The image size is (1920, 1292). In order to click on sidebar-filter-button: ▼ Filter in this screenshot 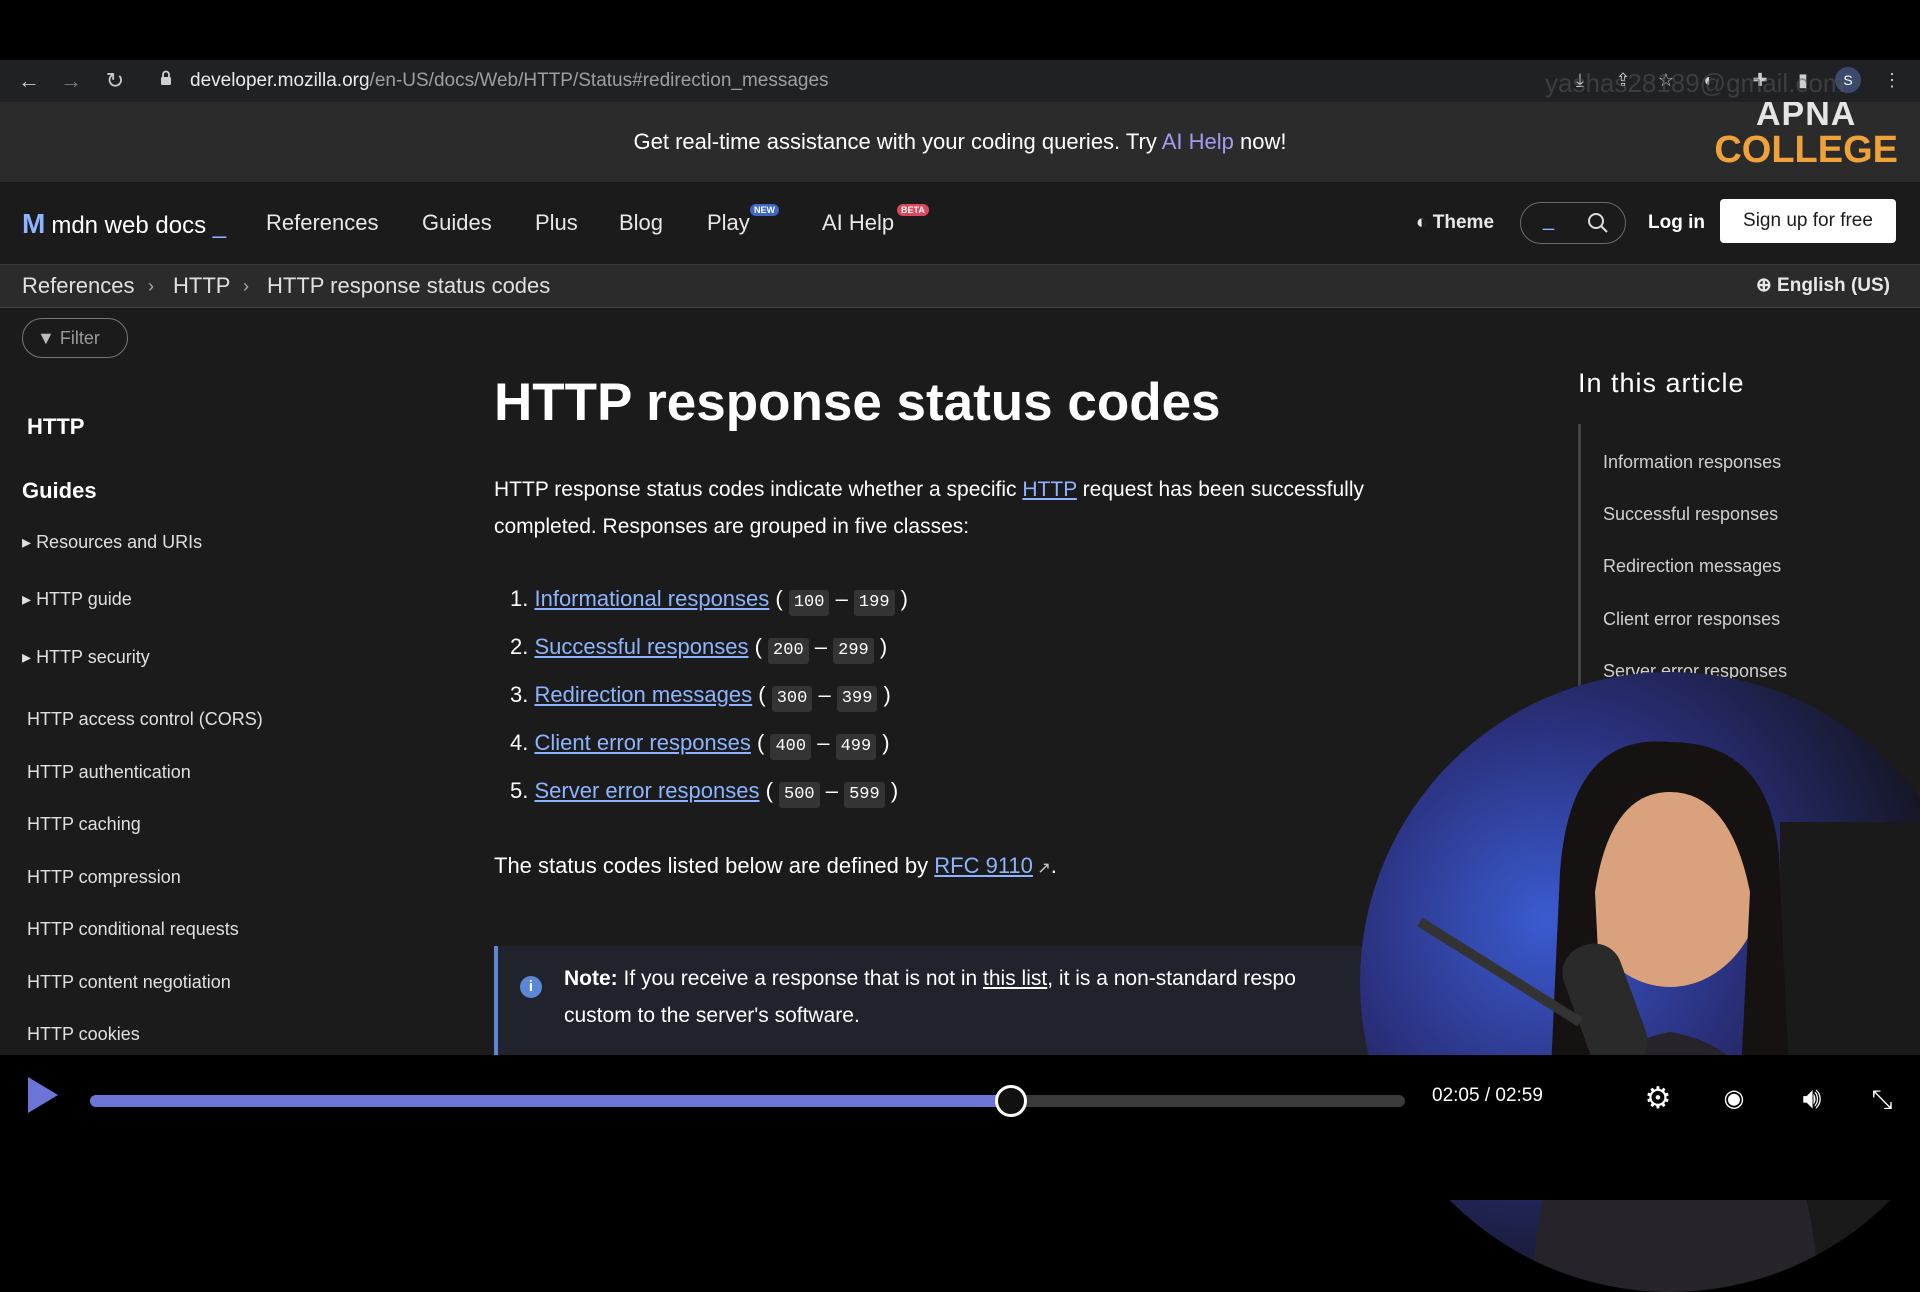, I will do `click(75, 338)`.